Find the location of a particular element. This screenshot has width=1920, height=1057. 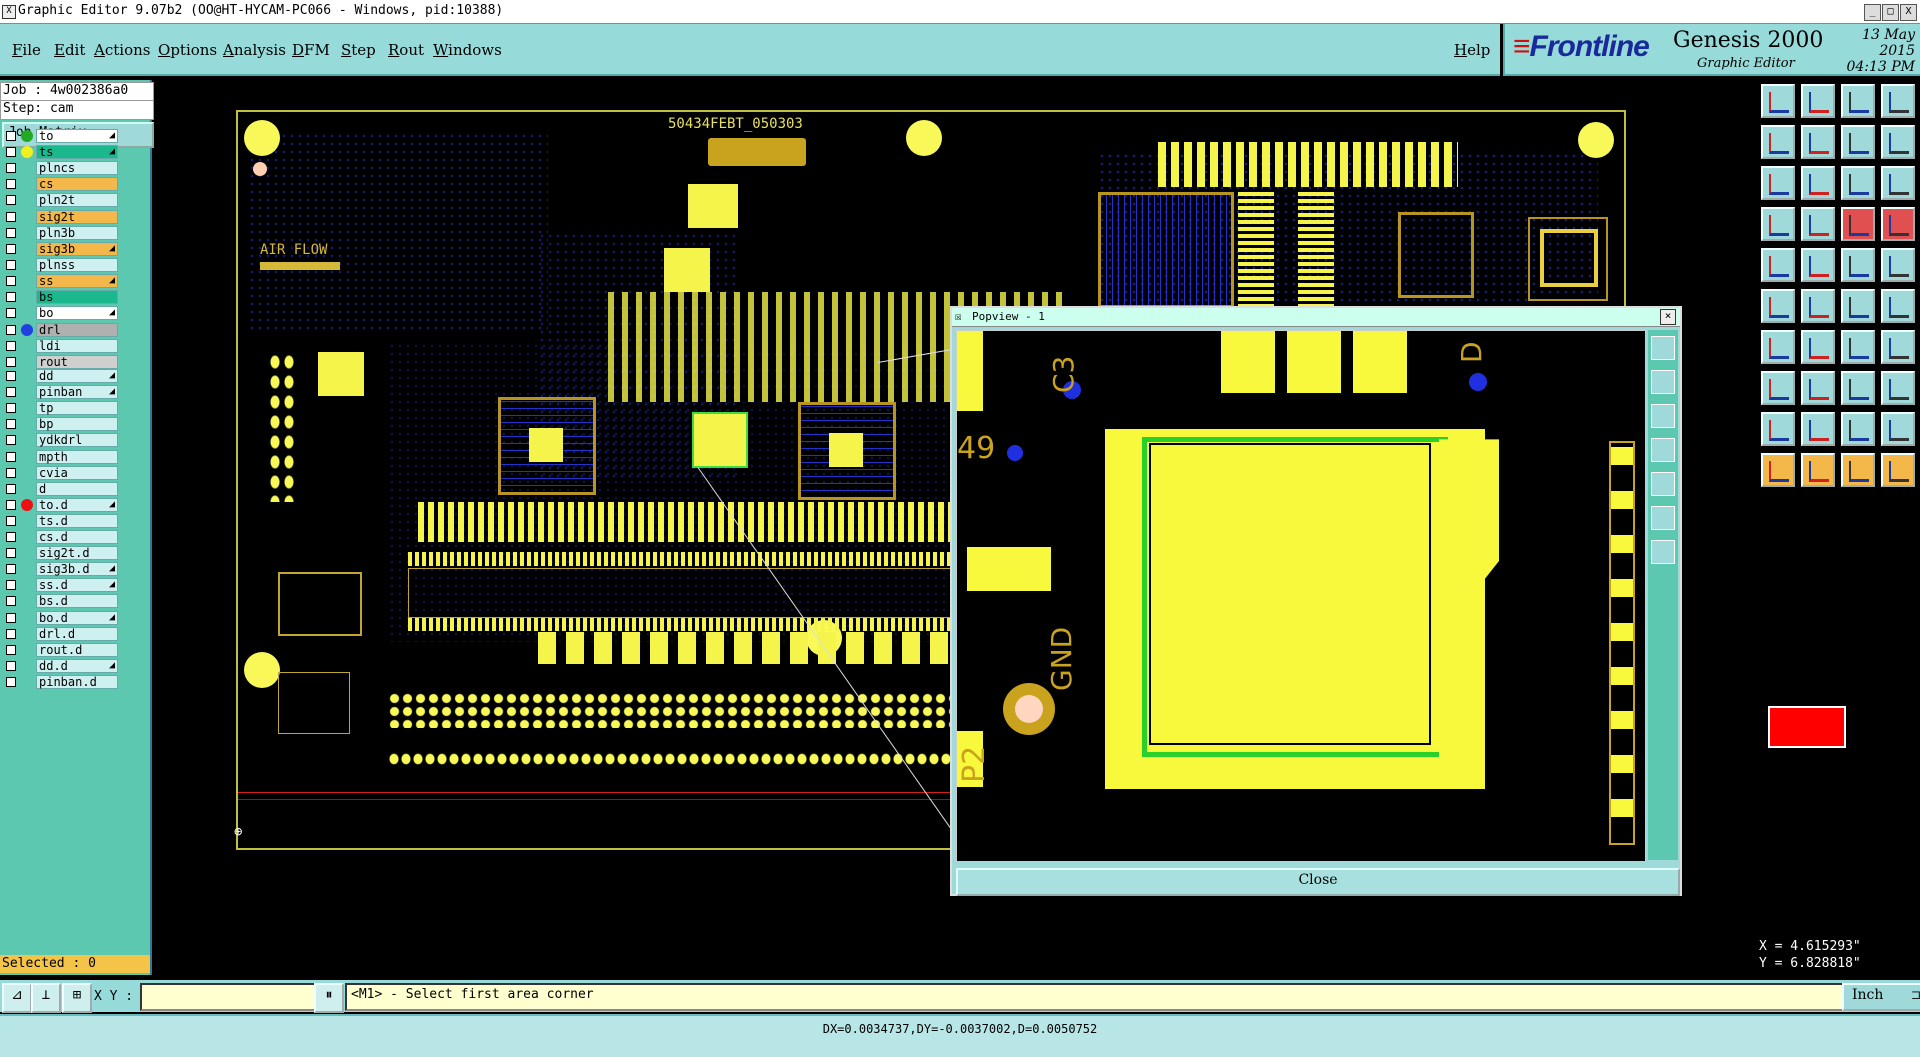

grid-icon: ⊞ is located at coordinates (77, 998).